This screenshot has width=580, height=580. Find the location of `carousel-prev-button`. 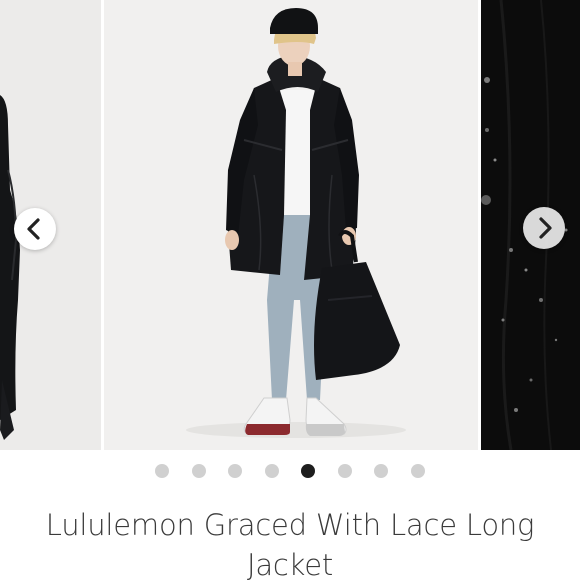

carousel-prev-button is located at coordinates (35, 229).